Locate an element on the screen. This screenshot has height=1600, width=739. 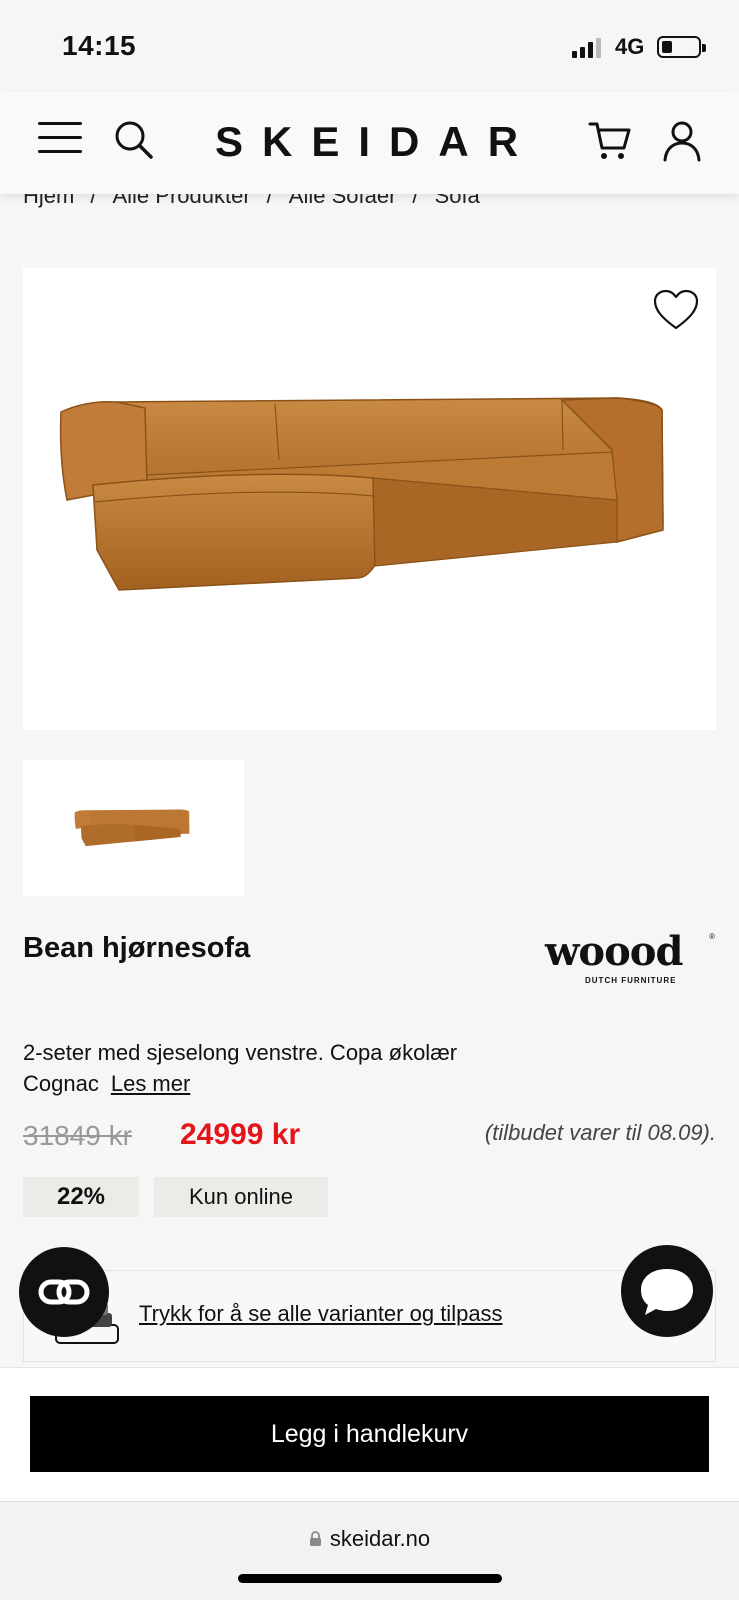
brand-logo: woood ® DUTCH FURNITURE is located at coordinates (630, 961).